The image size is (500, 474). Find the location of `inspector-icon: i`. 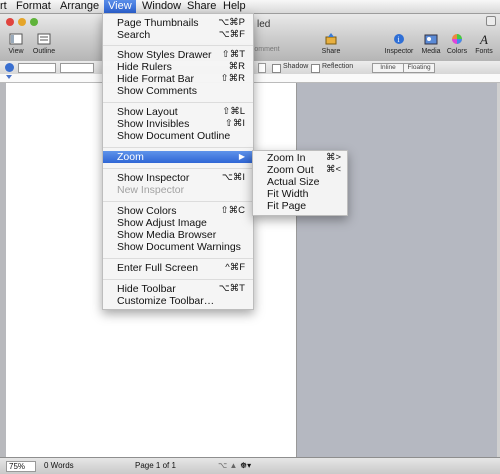

inspector-icon: i is located at coordinates (399, 40).